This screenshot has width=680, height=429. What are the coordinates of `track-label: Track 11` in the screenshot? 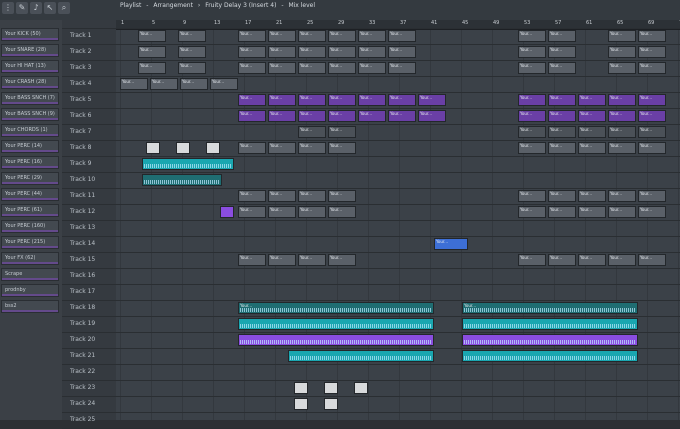 It's located at (92, 196).